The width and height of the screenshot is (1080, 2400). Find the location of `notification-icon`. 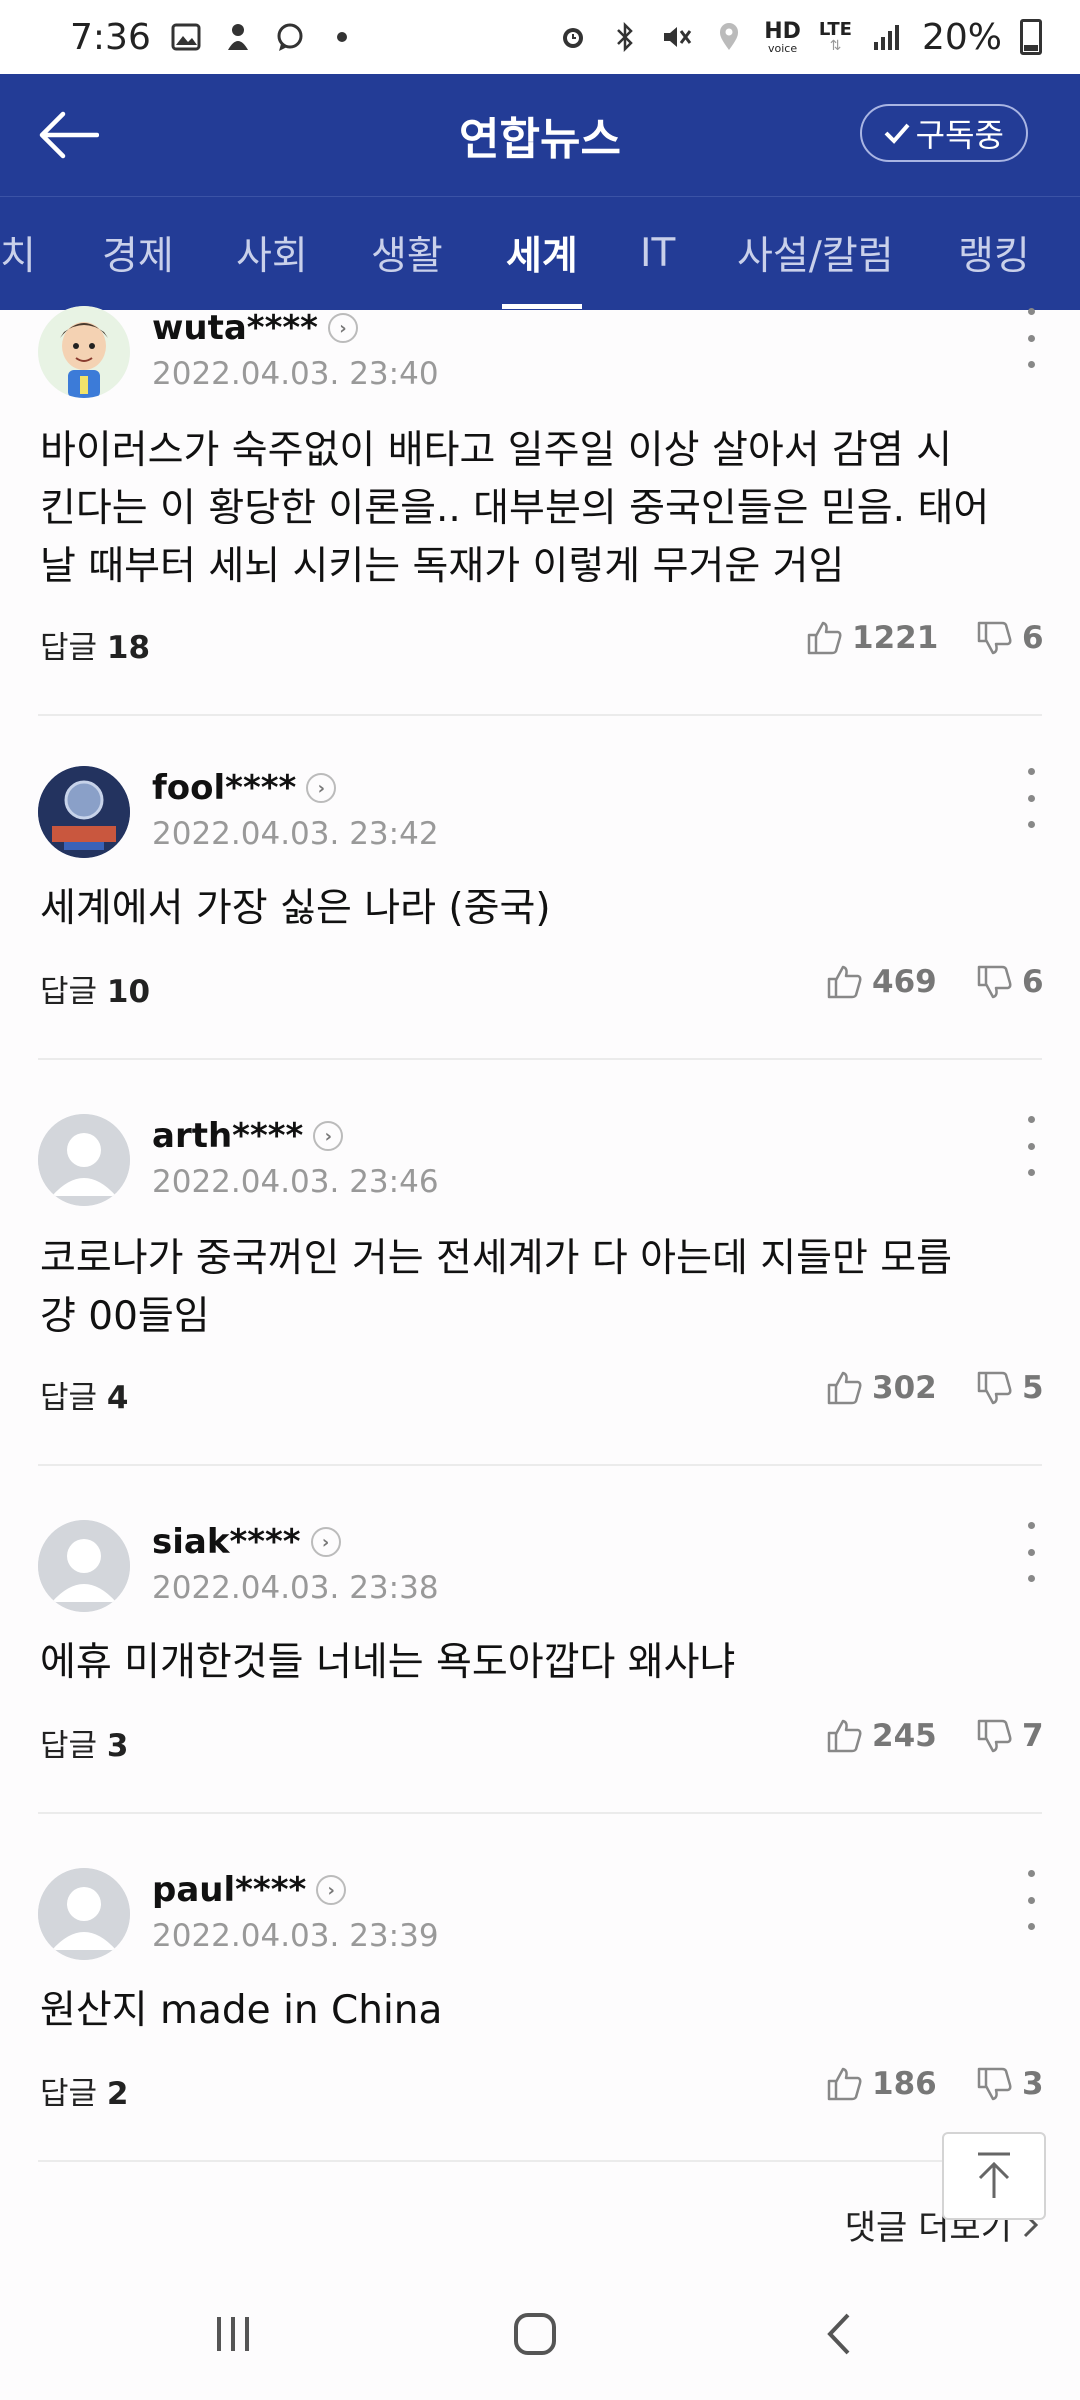

notification-icon is located at coordinates (238, 37).